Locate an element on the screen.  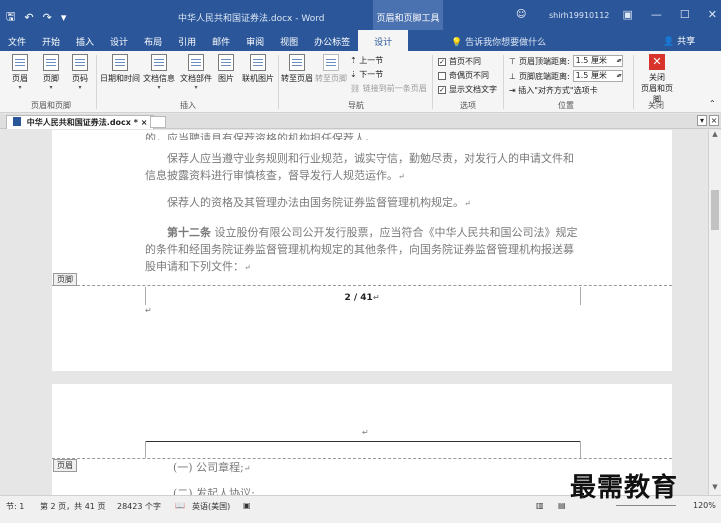
document-tab-close-icon: × is located at coordinates (144, 122).